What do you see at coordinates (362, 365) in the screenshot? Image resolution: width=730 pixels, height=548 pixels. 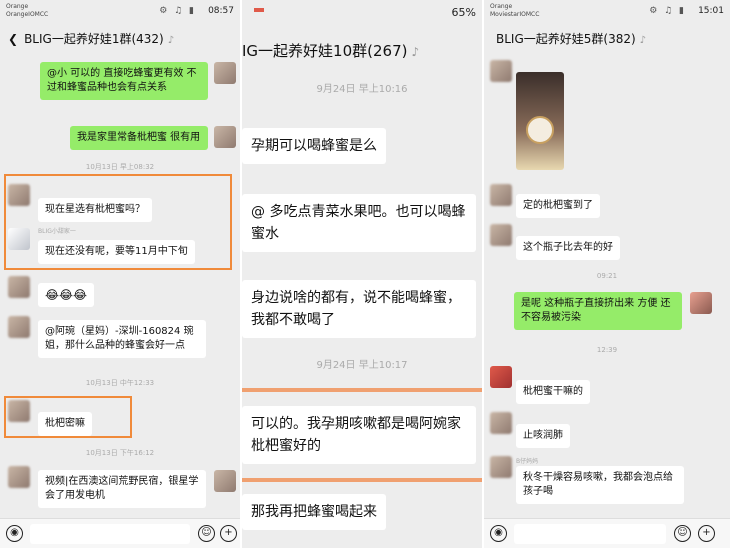 I see `timestamp: 9月24日 早上10:17` at bounding box center [362, 365].